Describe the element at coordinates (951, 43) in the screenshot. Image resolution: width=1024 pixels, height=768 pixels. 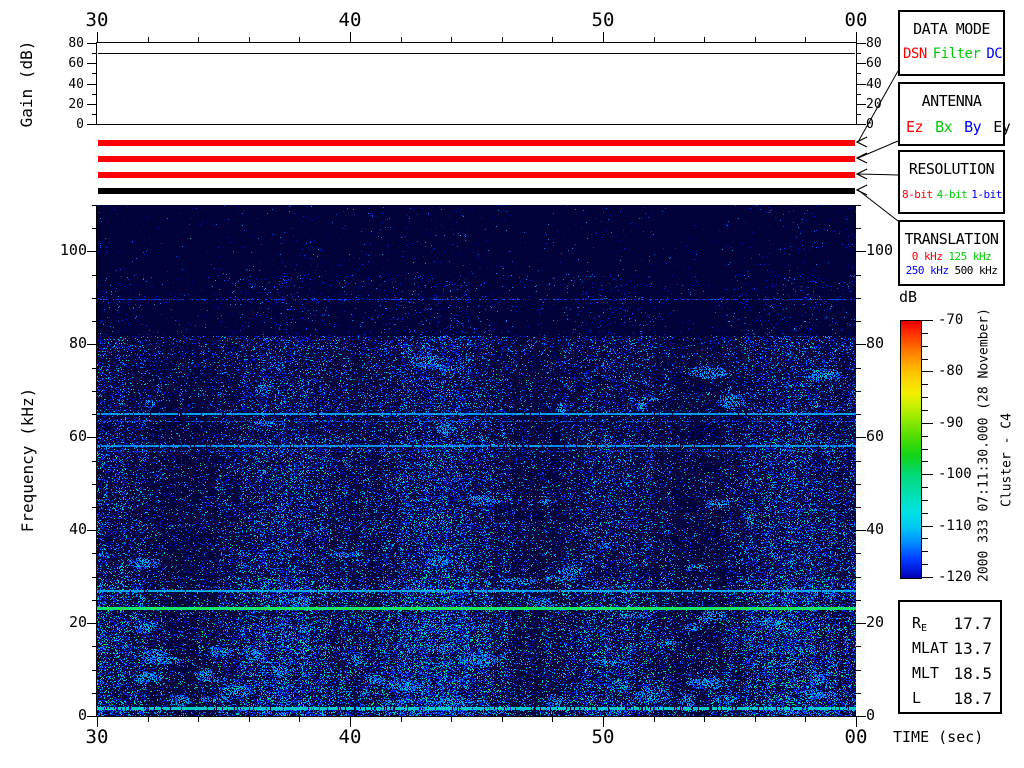
I see `control-box-data-mode: DATA MODE DSN Filter DC` at that location.